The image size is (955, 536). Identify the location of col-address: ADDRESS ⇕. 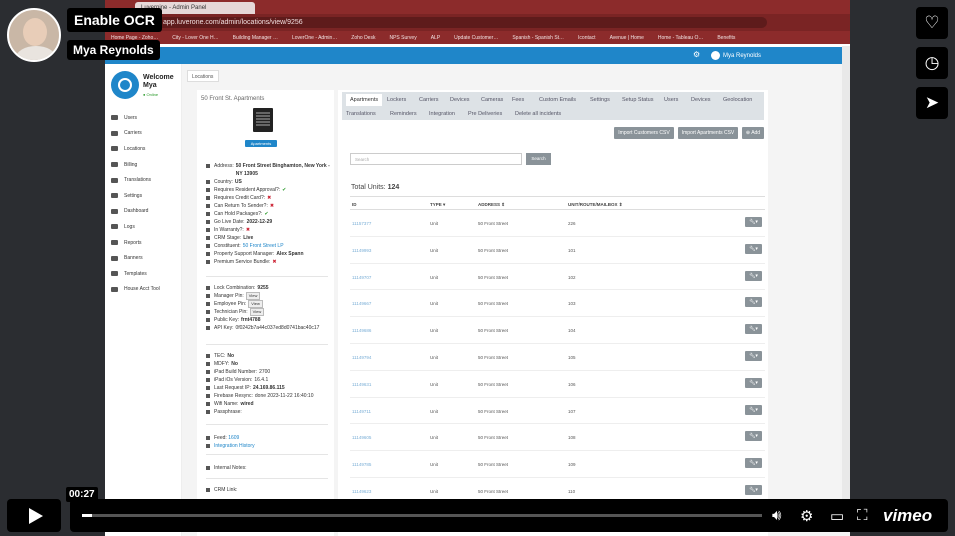
(491, 205).